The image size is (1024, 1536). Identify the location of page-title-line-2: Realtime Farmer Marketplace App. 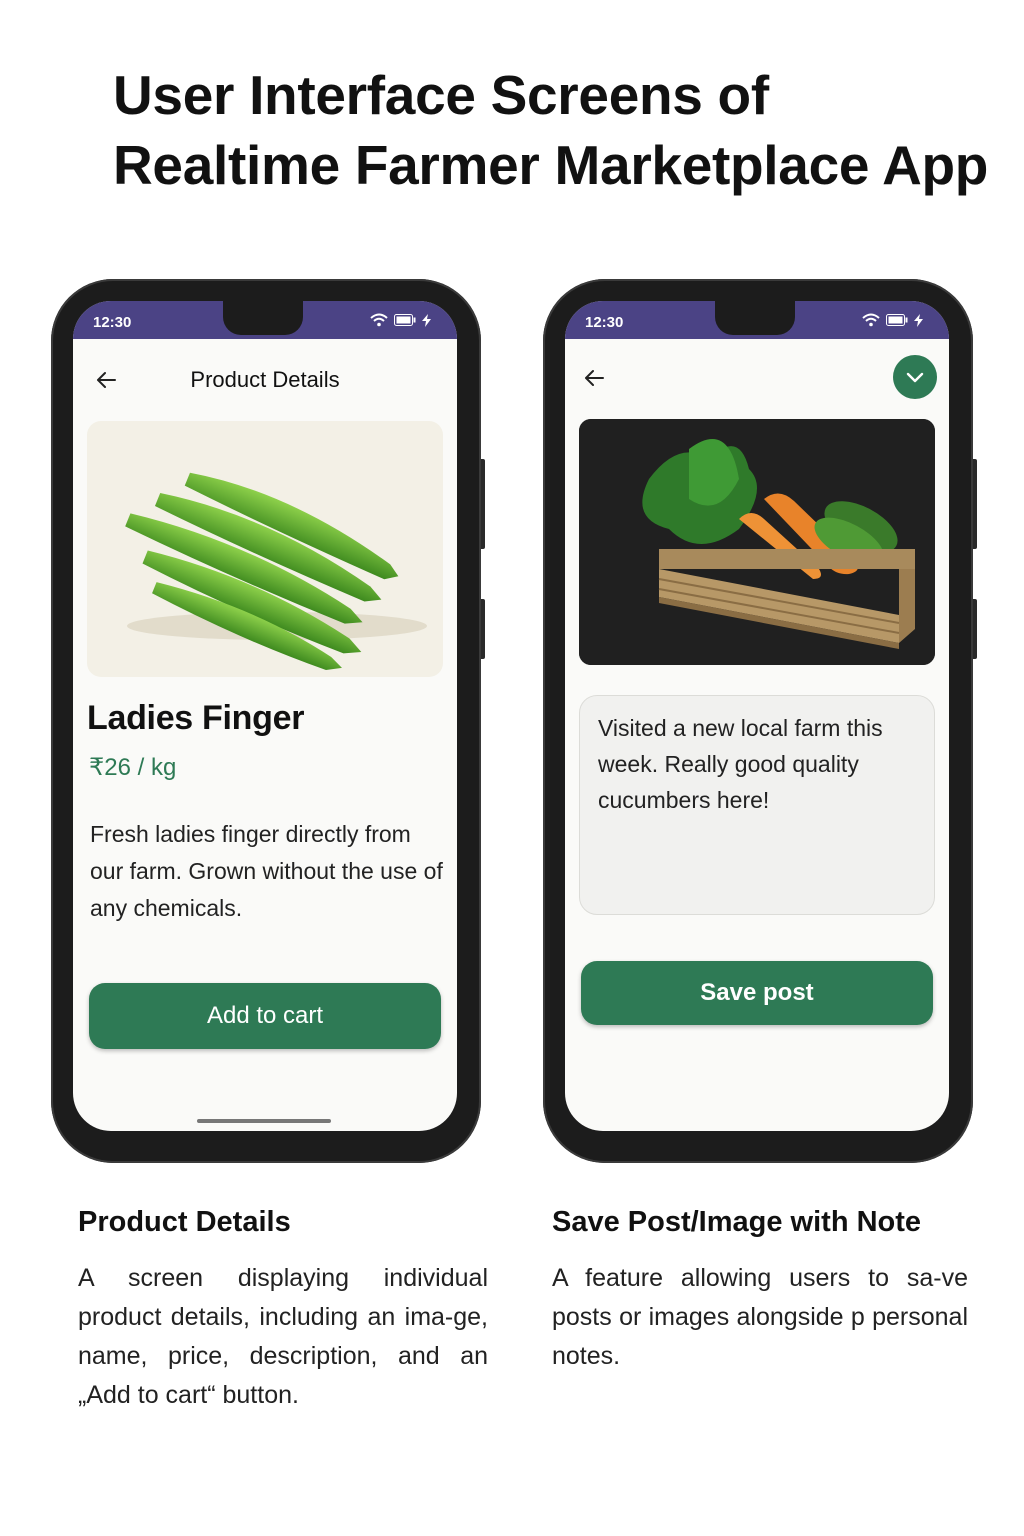
(551, 165).